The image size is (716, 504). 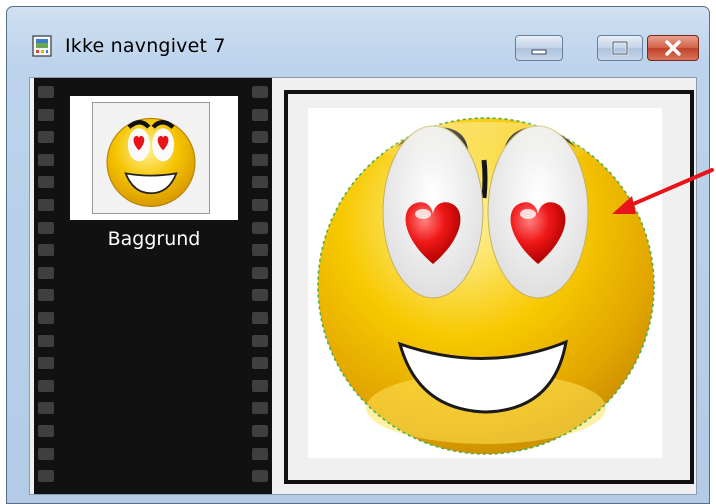 What do you see at coordinates (46, 287) in the screenshot?
I see `filmstrip-sprockets-left` at bounding box center [46, 287].